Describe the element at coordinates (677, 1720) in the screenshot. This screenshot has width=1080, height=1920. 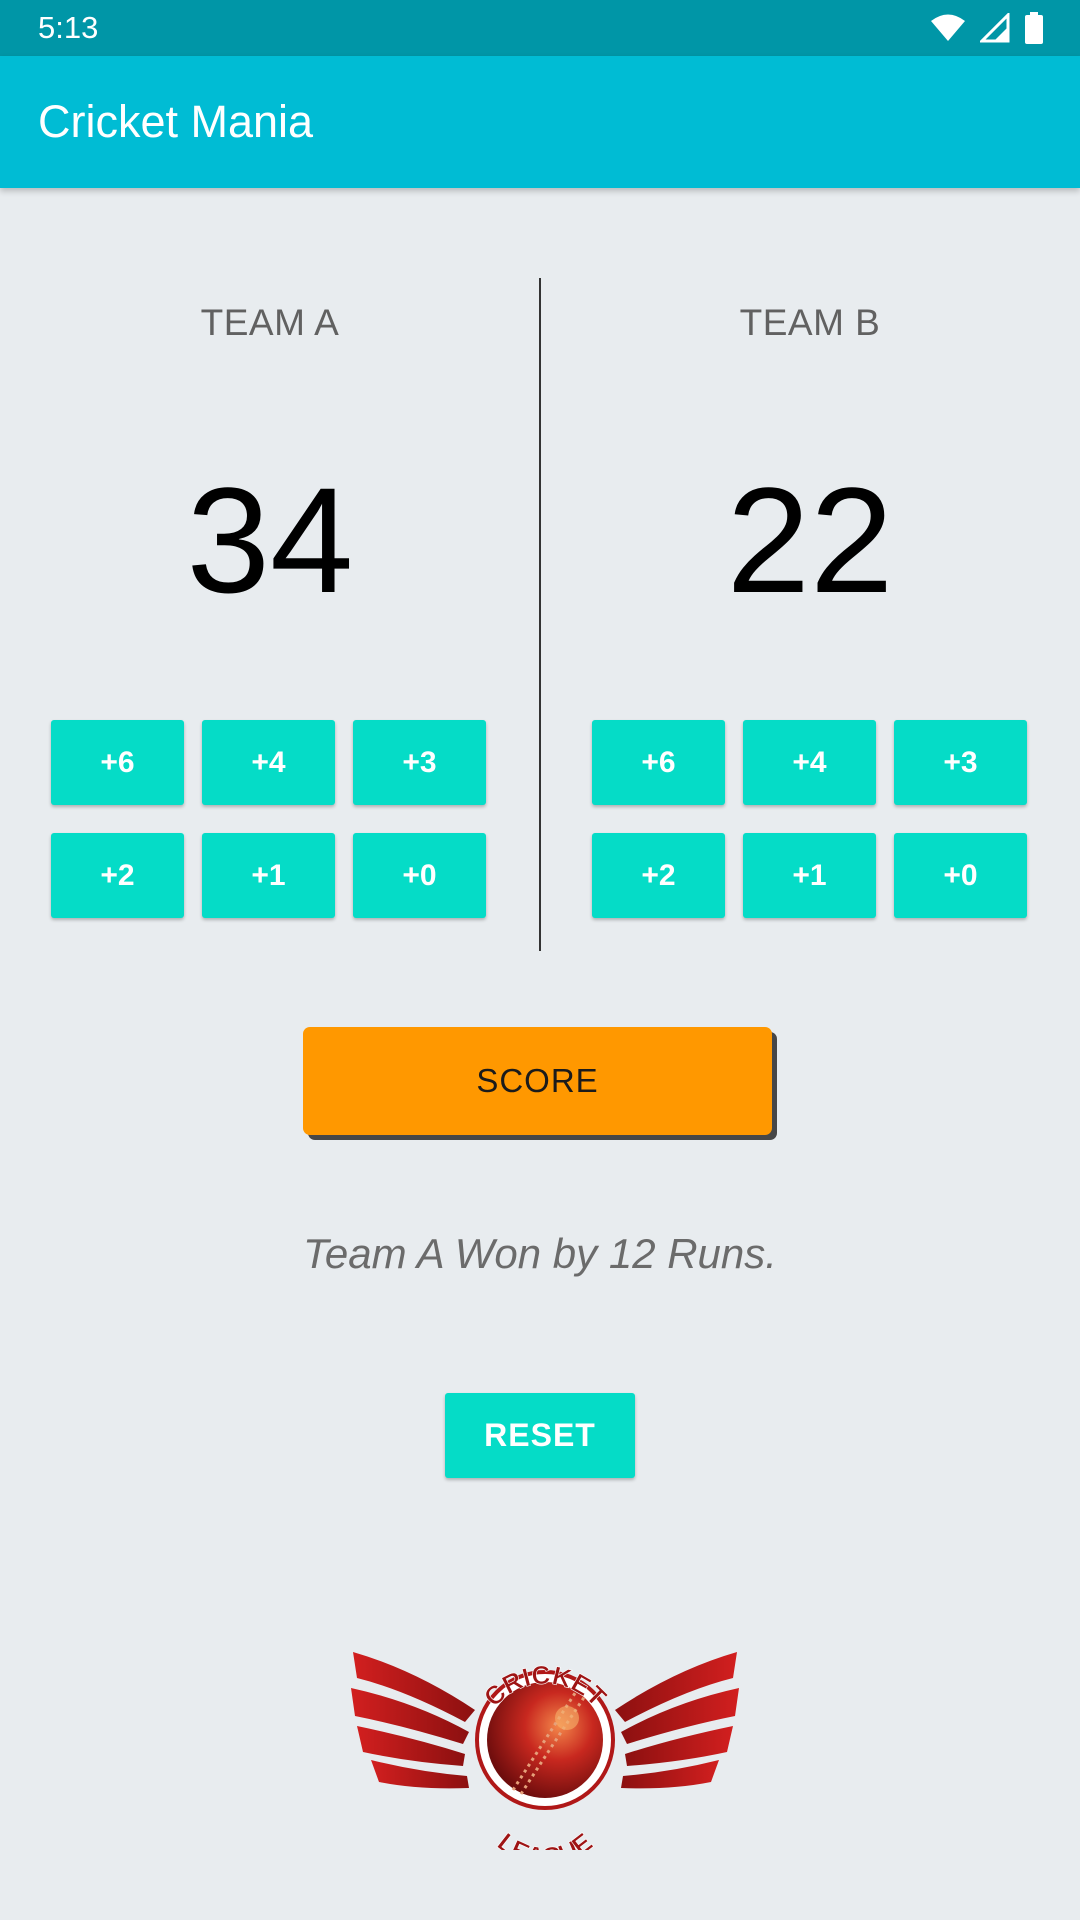
I see `right-wing-icon` at that location.